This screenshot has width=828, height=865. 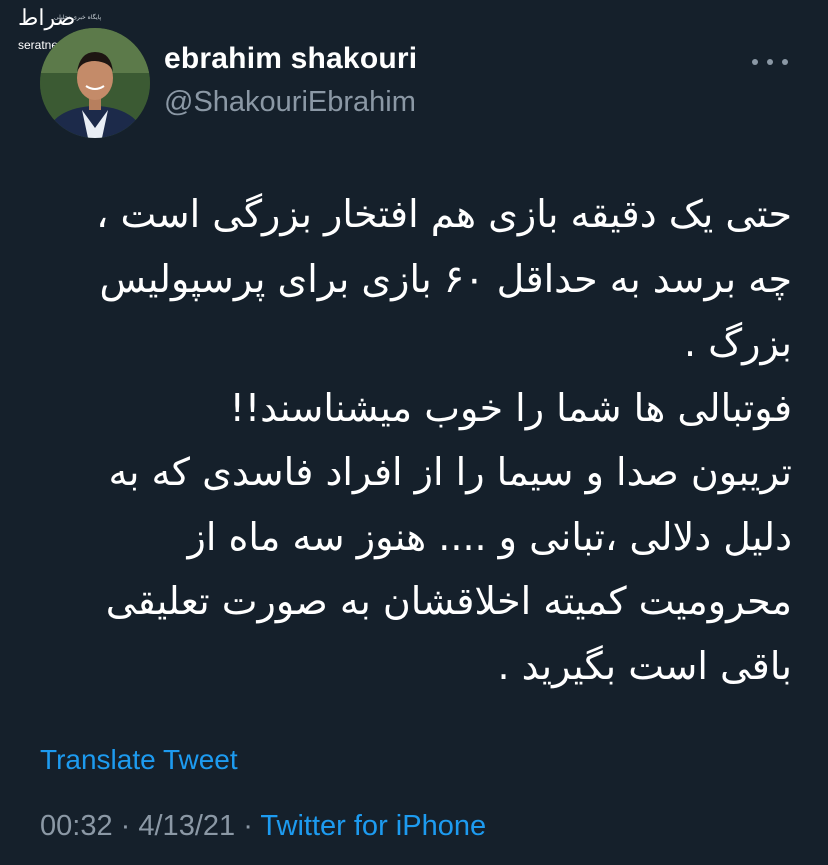 What do you see at coordinates (78, 17) in the screenshot?
I see `watermark-tagline: پایگاه خبری تحلیلی` at bounding box center [78, 17].